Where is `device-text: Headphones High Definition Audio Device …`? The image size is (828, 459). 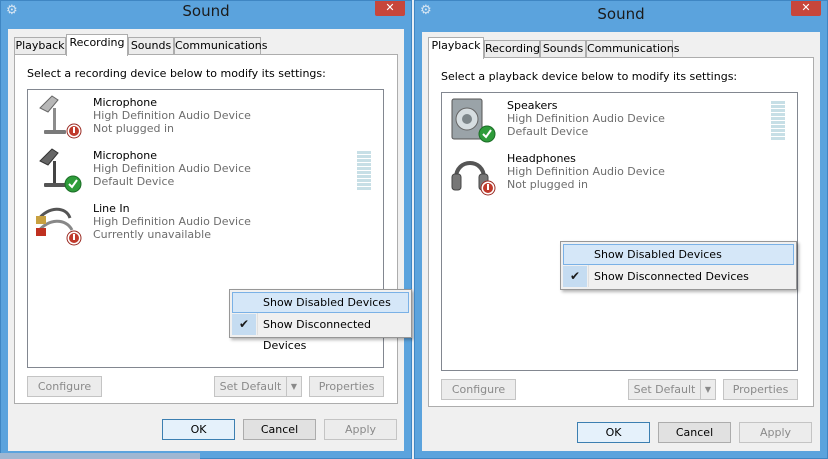
device-text: Headphones High Definition Audio Device … is located at coordinates (586, 171).